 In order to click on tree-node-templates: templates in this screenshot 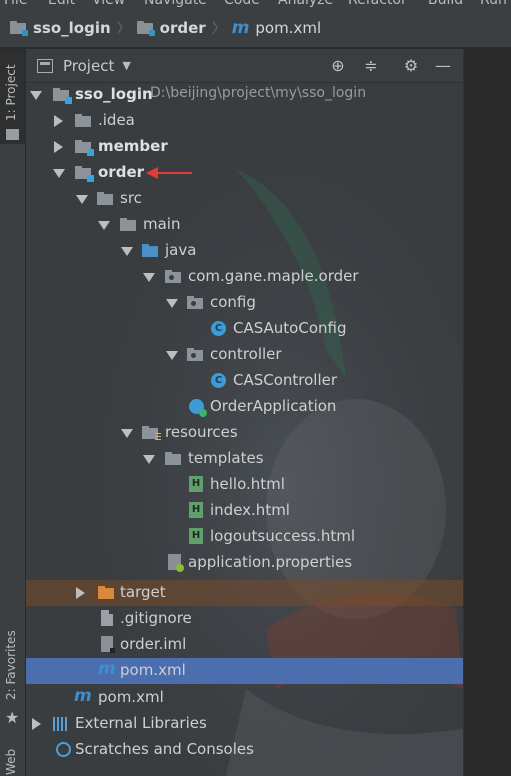, I will do `click(244, 459)`.